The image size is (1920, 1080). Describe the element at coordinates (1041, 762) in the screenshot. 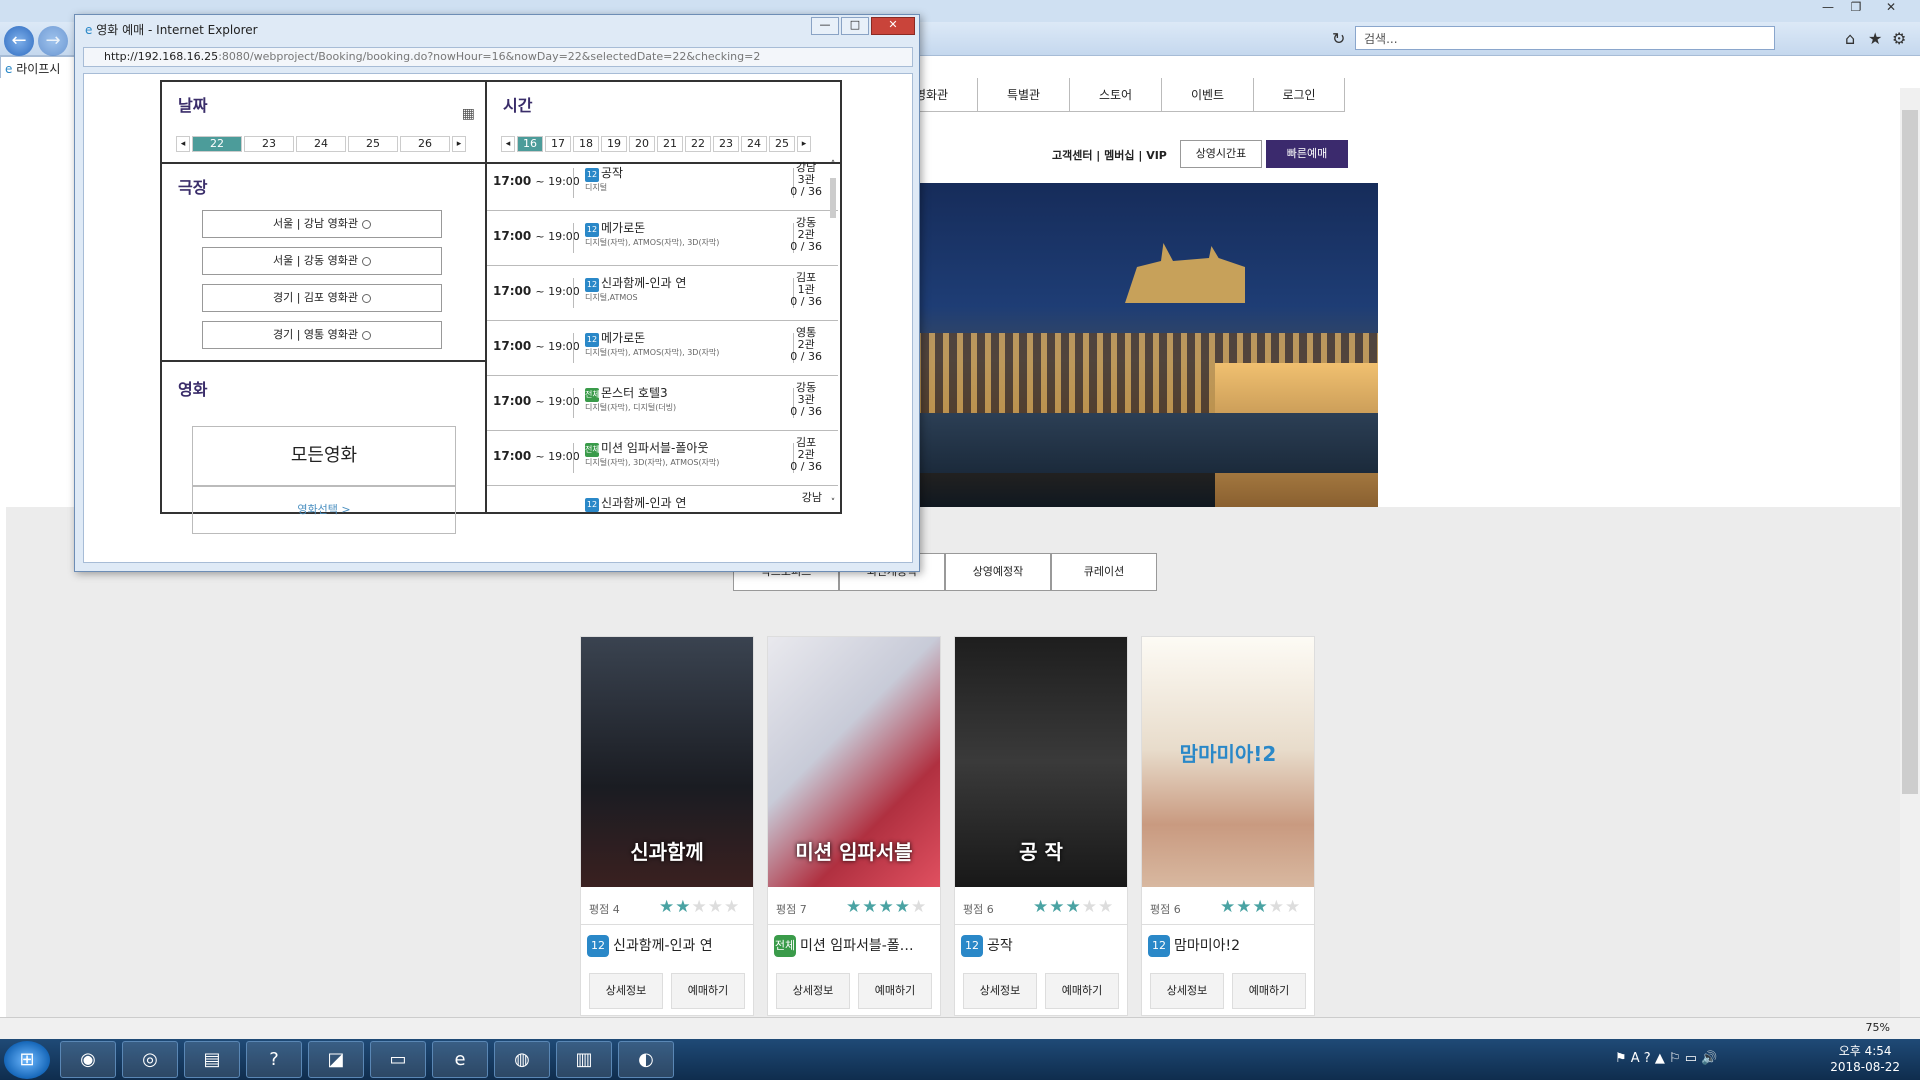

I see `movie-poster: 공 작` at that location.